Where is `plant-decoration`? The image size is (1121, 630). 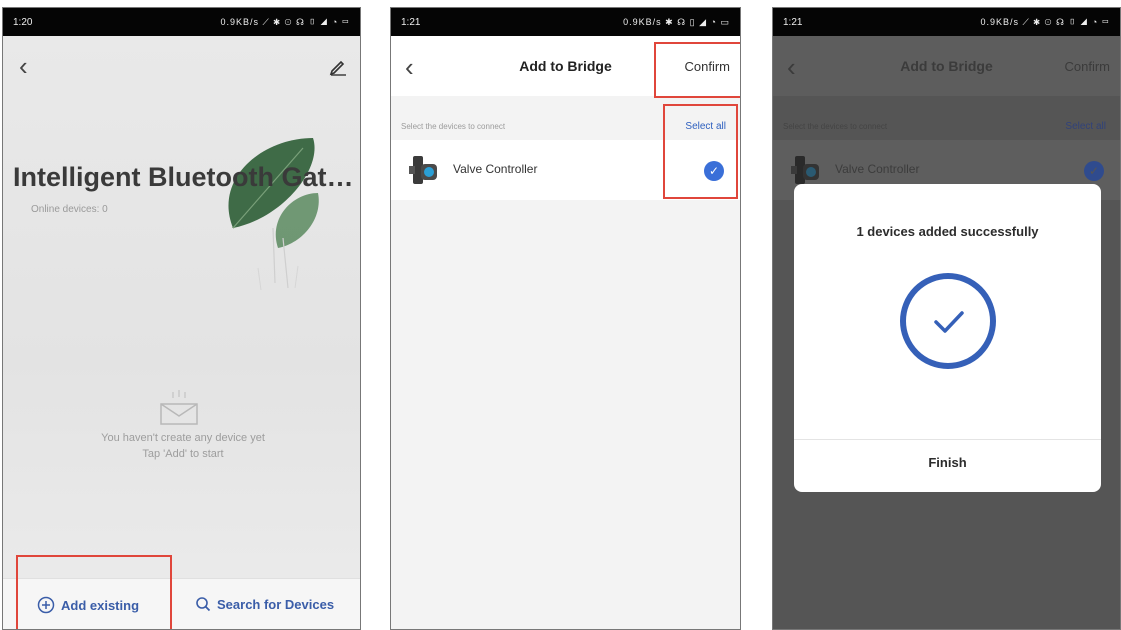 plant-decoration is located at coordinates (273, 214).